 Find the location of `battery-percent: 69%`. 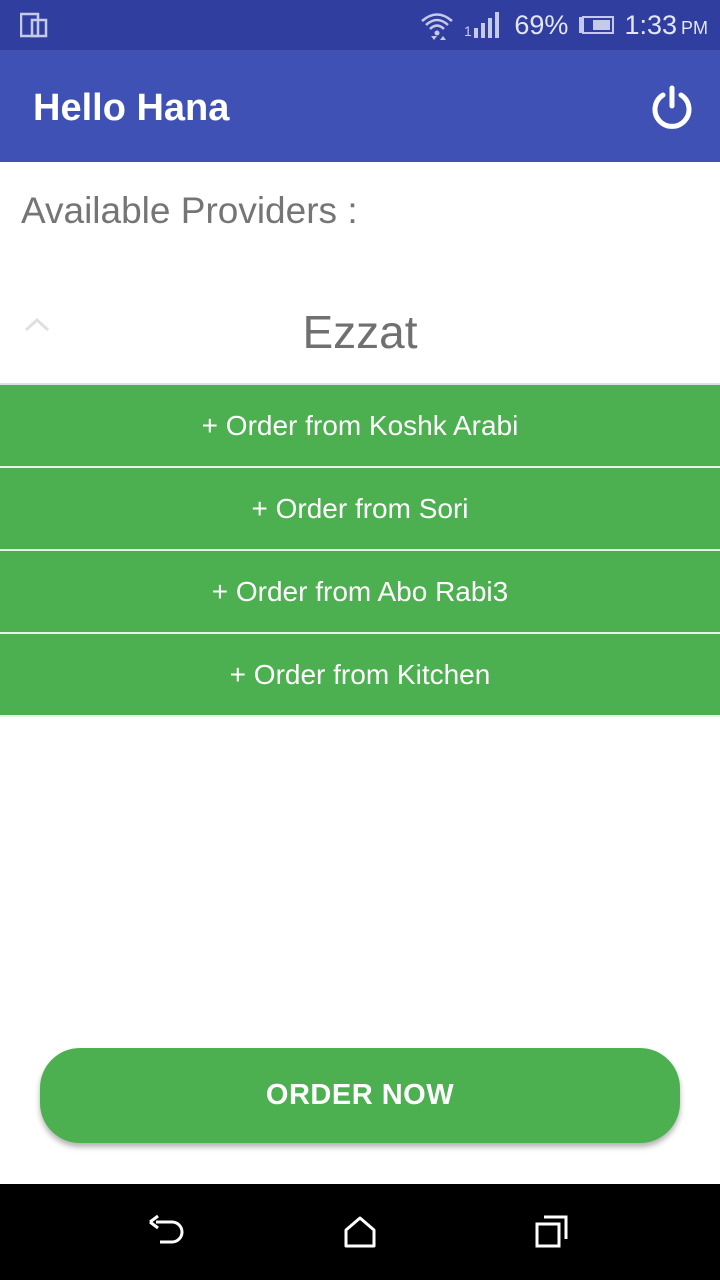

battery-percent: 69% is located at coordinates (541, 24).